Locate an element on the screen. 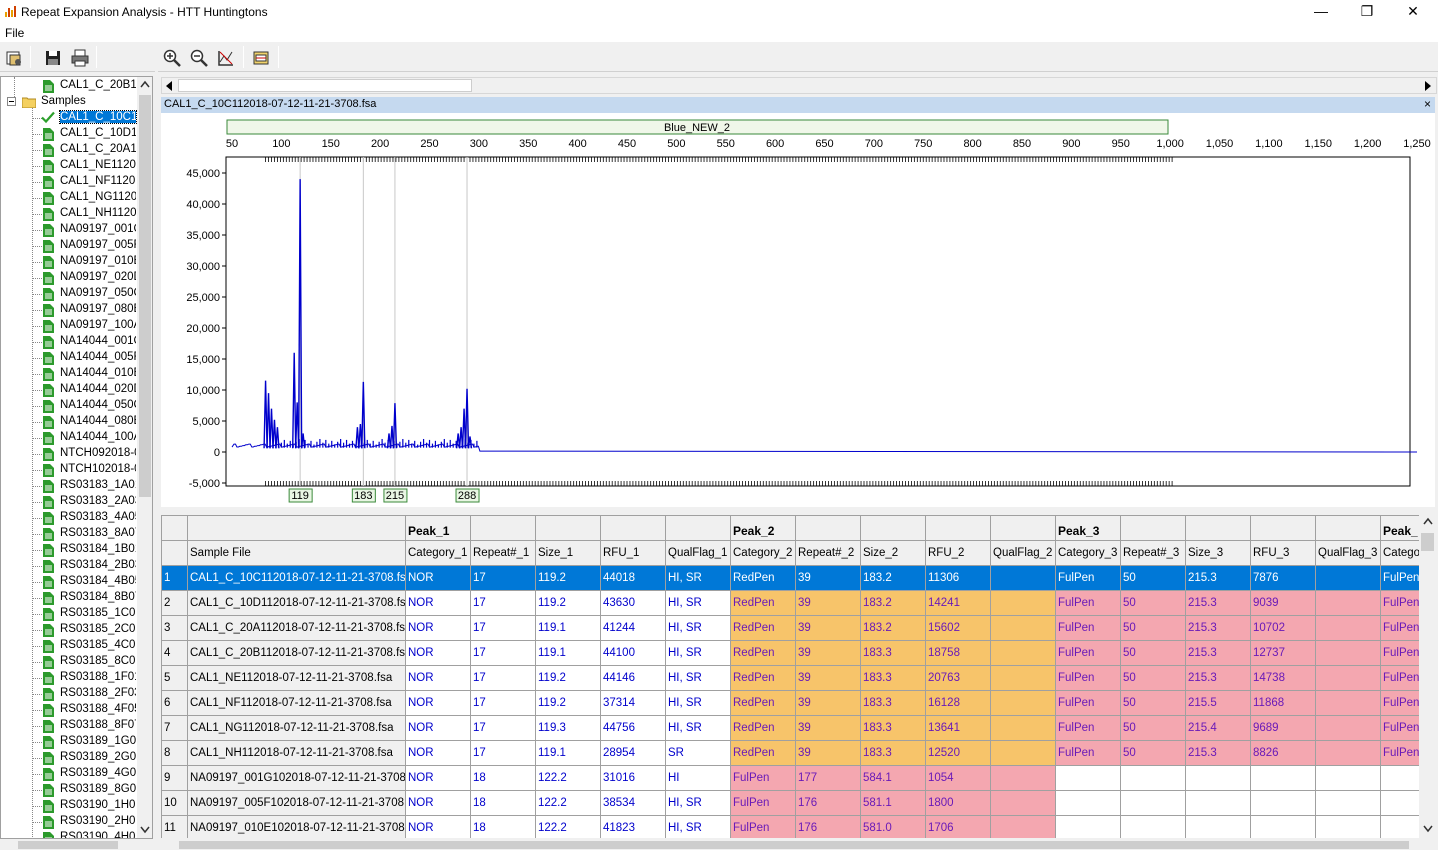 This screenshot has width=1438, height=850. grid-horizontal-scrollbar is located at coordinates (798, 844).